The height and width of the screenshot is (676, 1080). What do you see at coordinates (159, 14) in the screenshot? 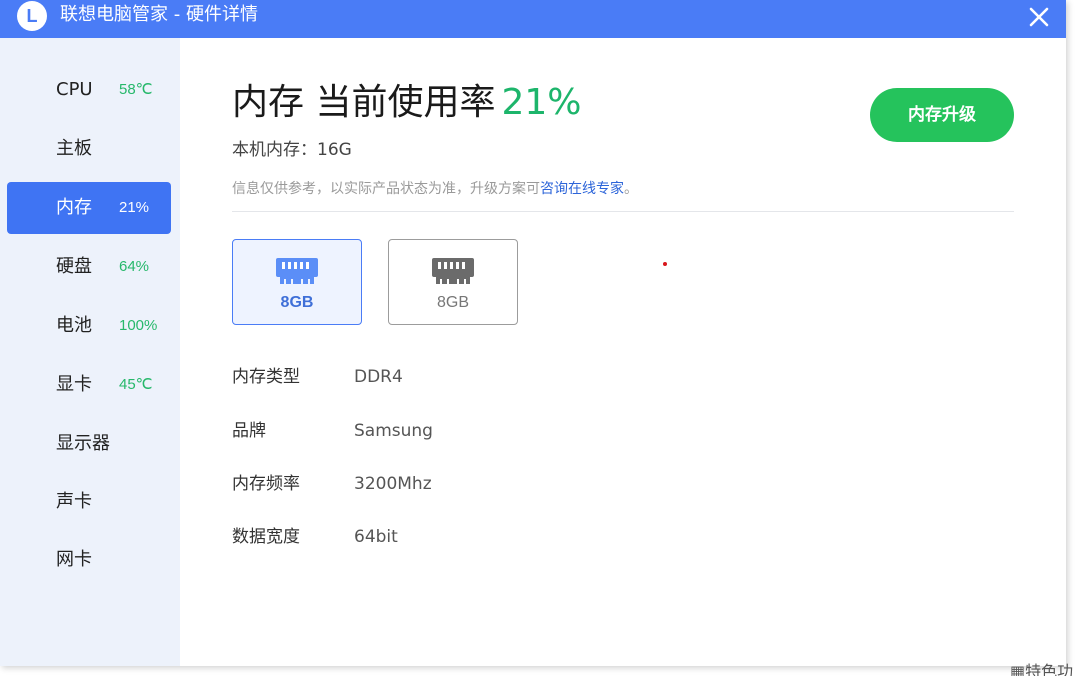
I see `window-title: 联想电脑管家 - 硬件详情` at bounding box center [159, 14].